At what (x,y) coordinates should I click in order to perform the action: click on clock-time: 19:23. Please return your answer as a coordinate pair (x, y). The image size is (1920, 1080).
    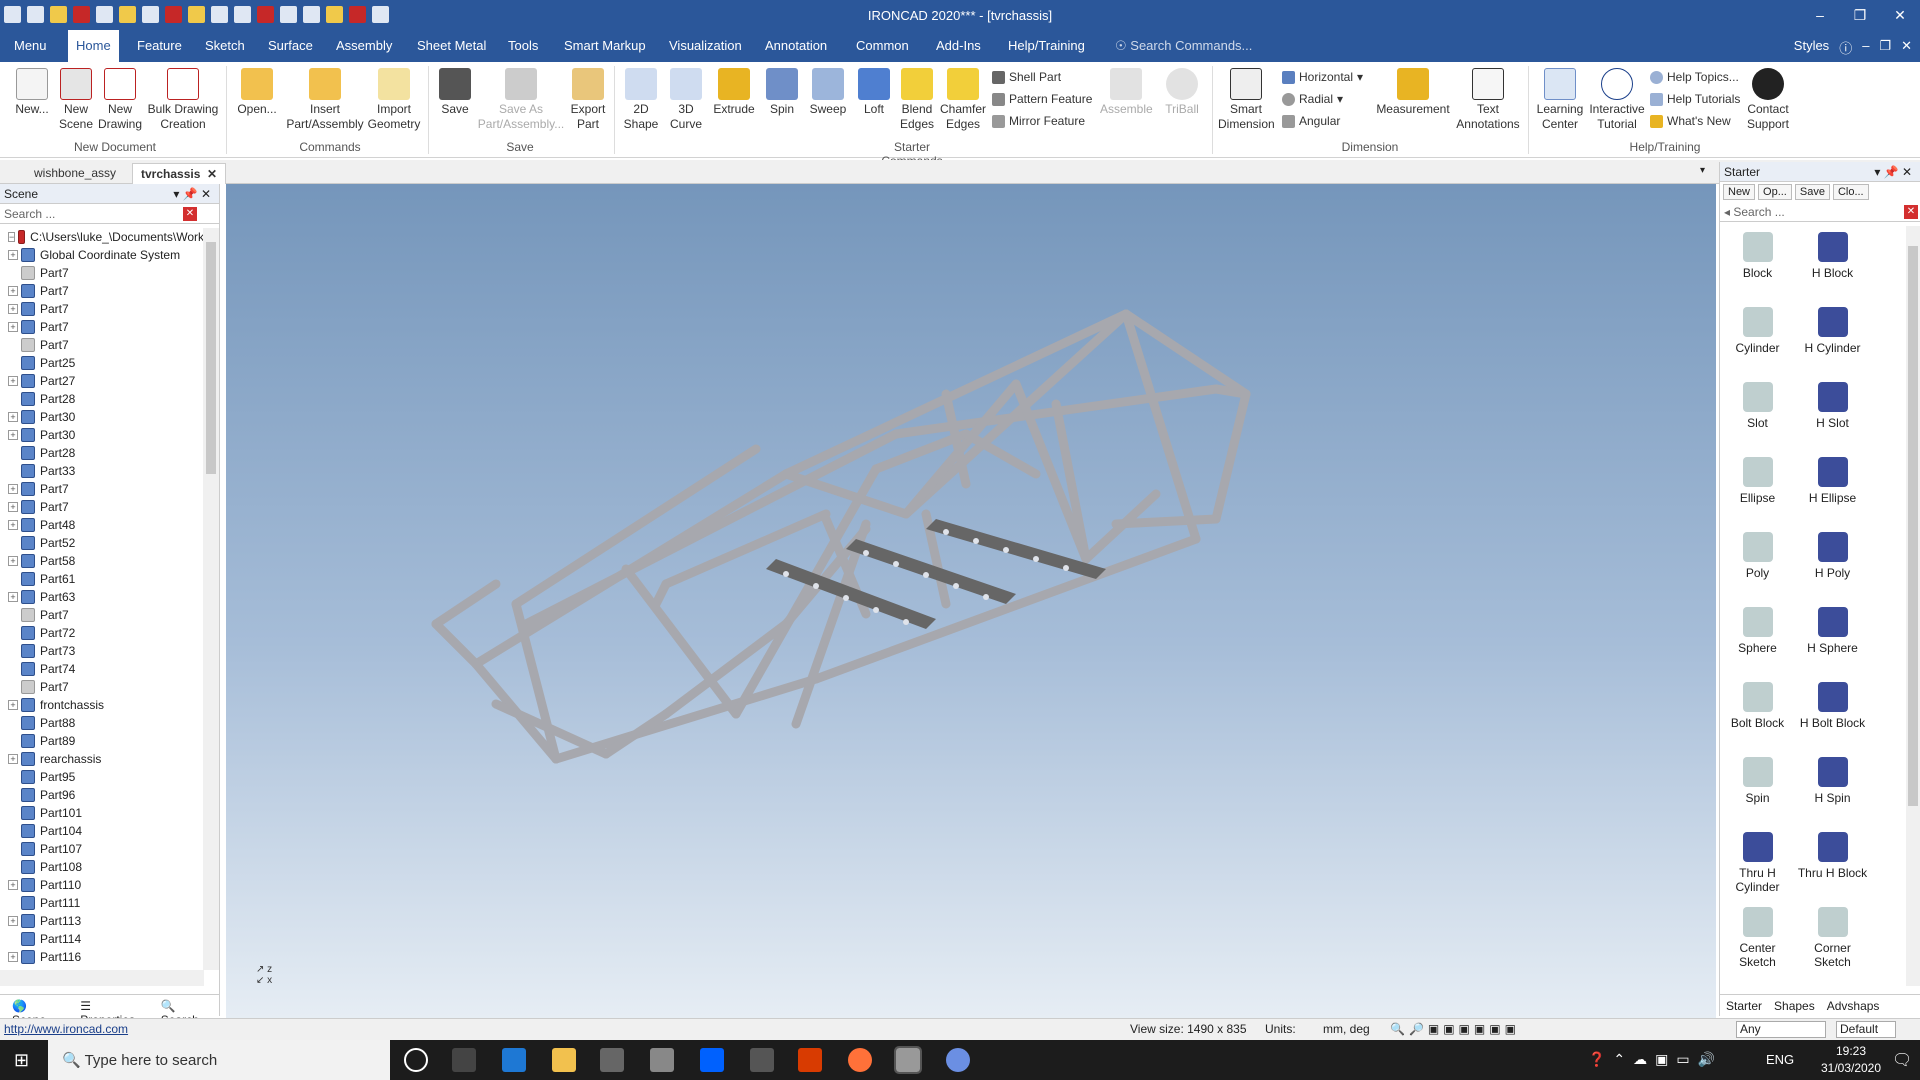
    Looking at the image, I should click on (1851, 1051).